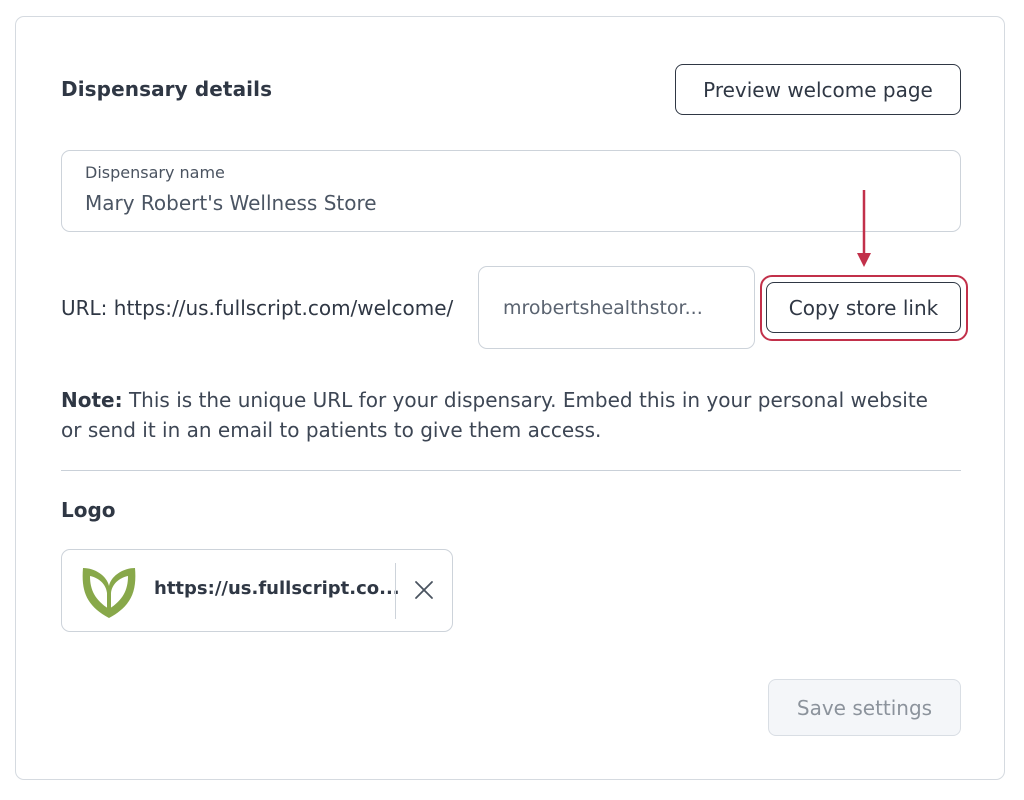  What do you see at coordinates (864, 228) in the screenshot?
I see `annotation-arrow-icon` at bounding box center [864, 228].